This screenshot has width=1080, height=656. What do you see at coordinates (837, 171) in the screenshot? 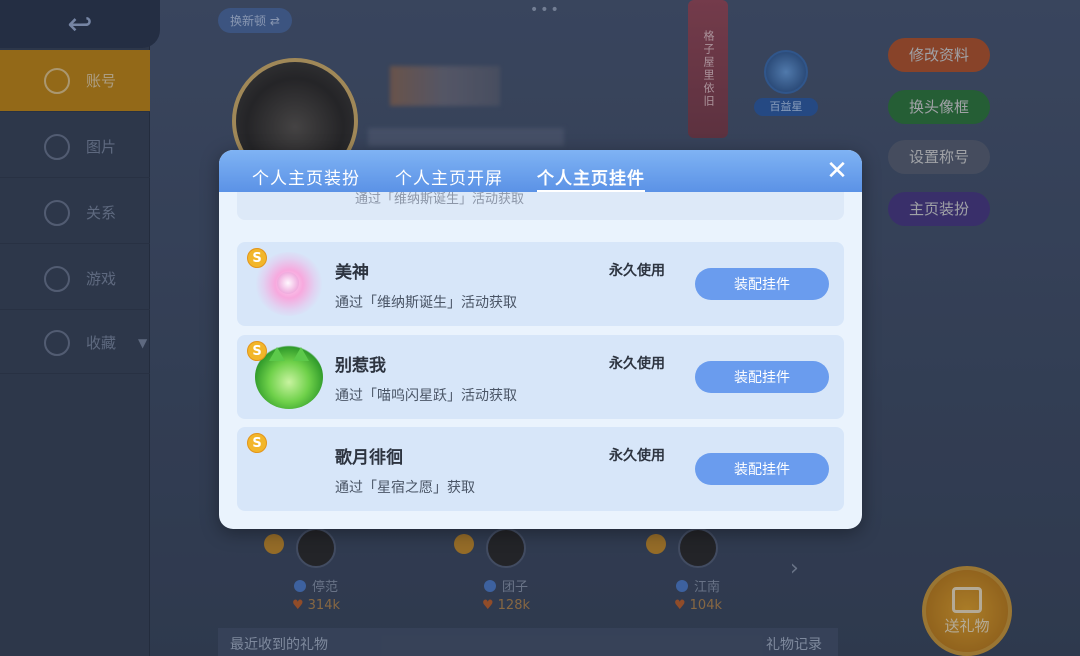
I see `close-icon: ✕` at bounding box center [837, 171].